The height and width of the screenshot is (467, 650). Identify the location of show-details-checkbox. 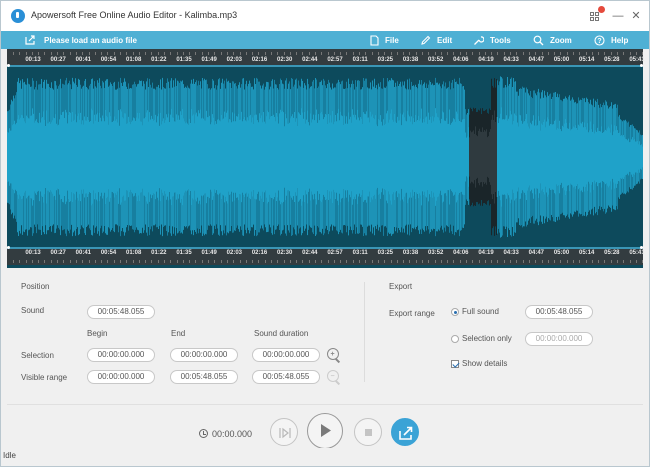
(455, 364).